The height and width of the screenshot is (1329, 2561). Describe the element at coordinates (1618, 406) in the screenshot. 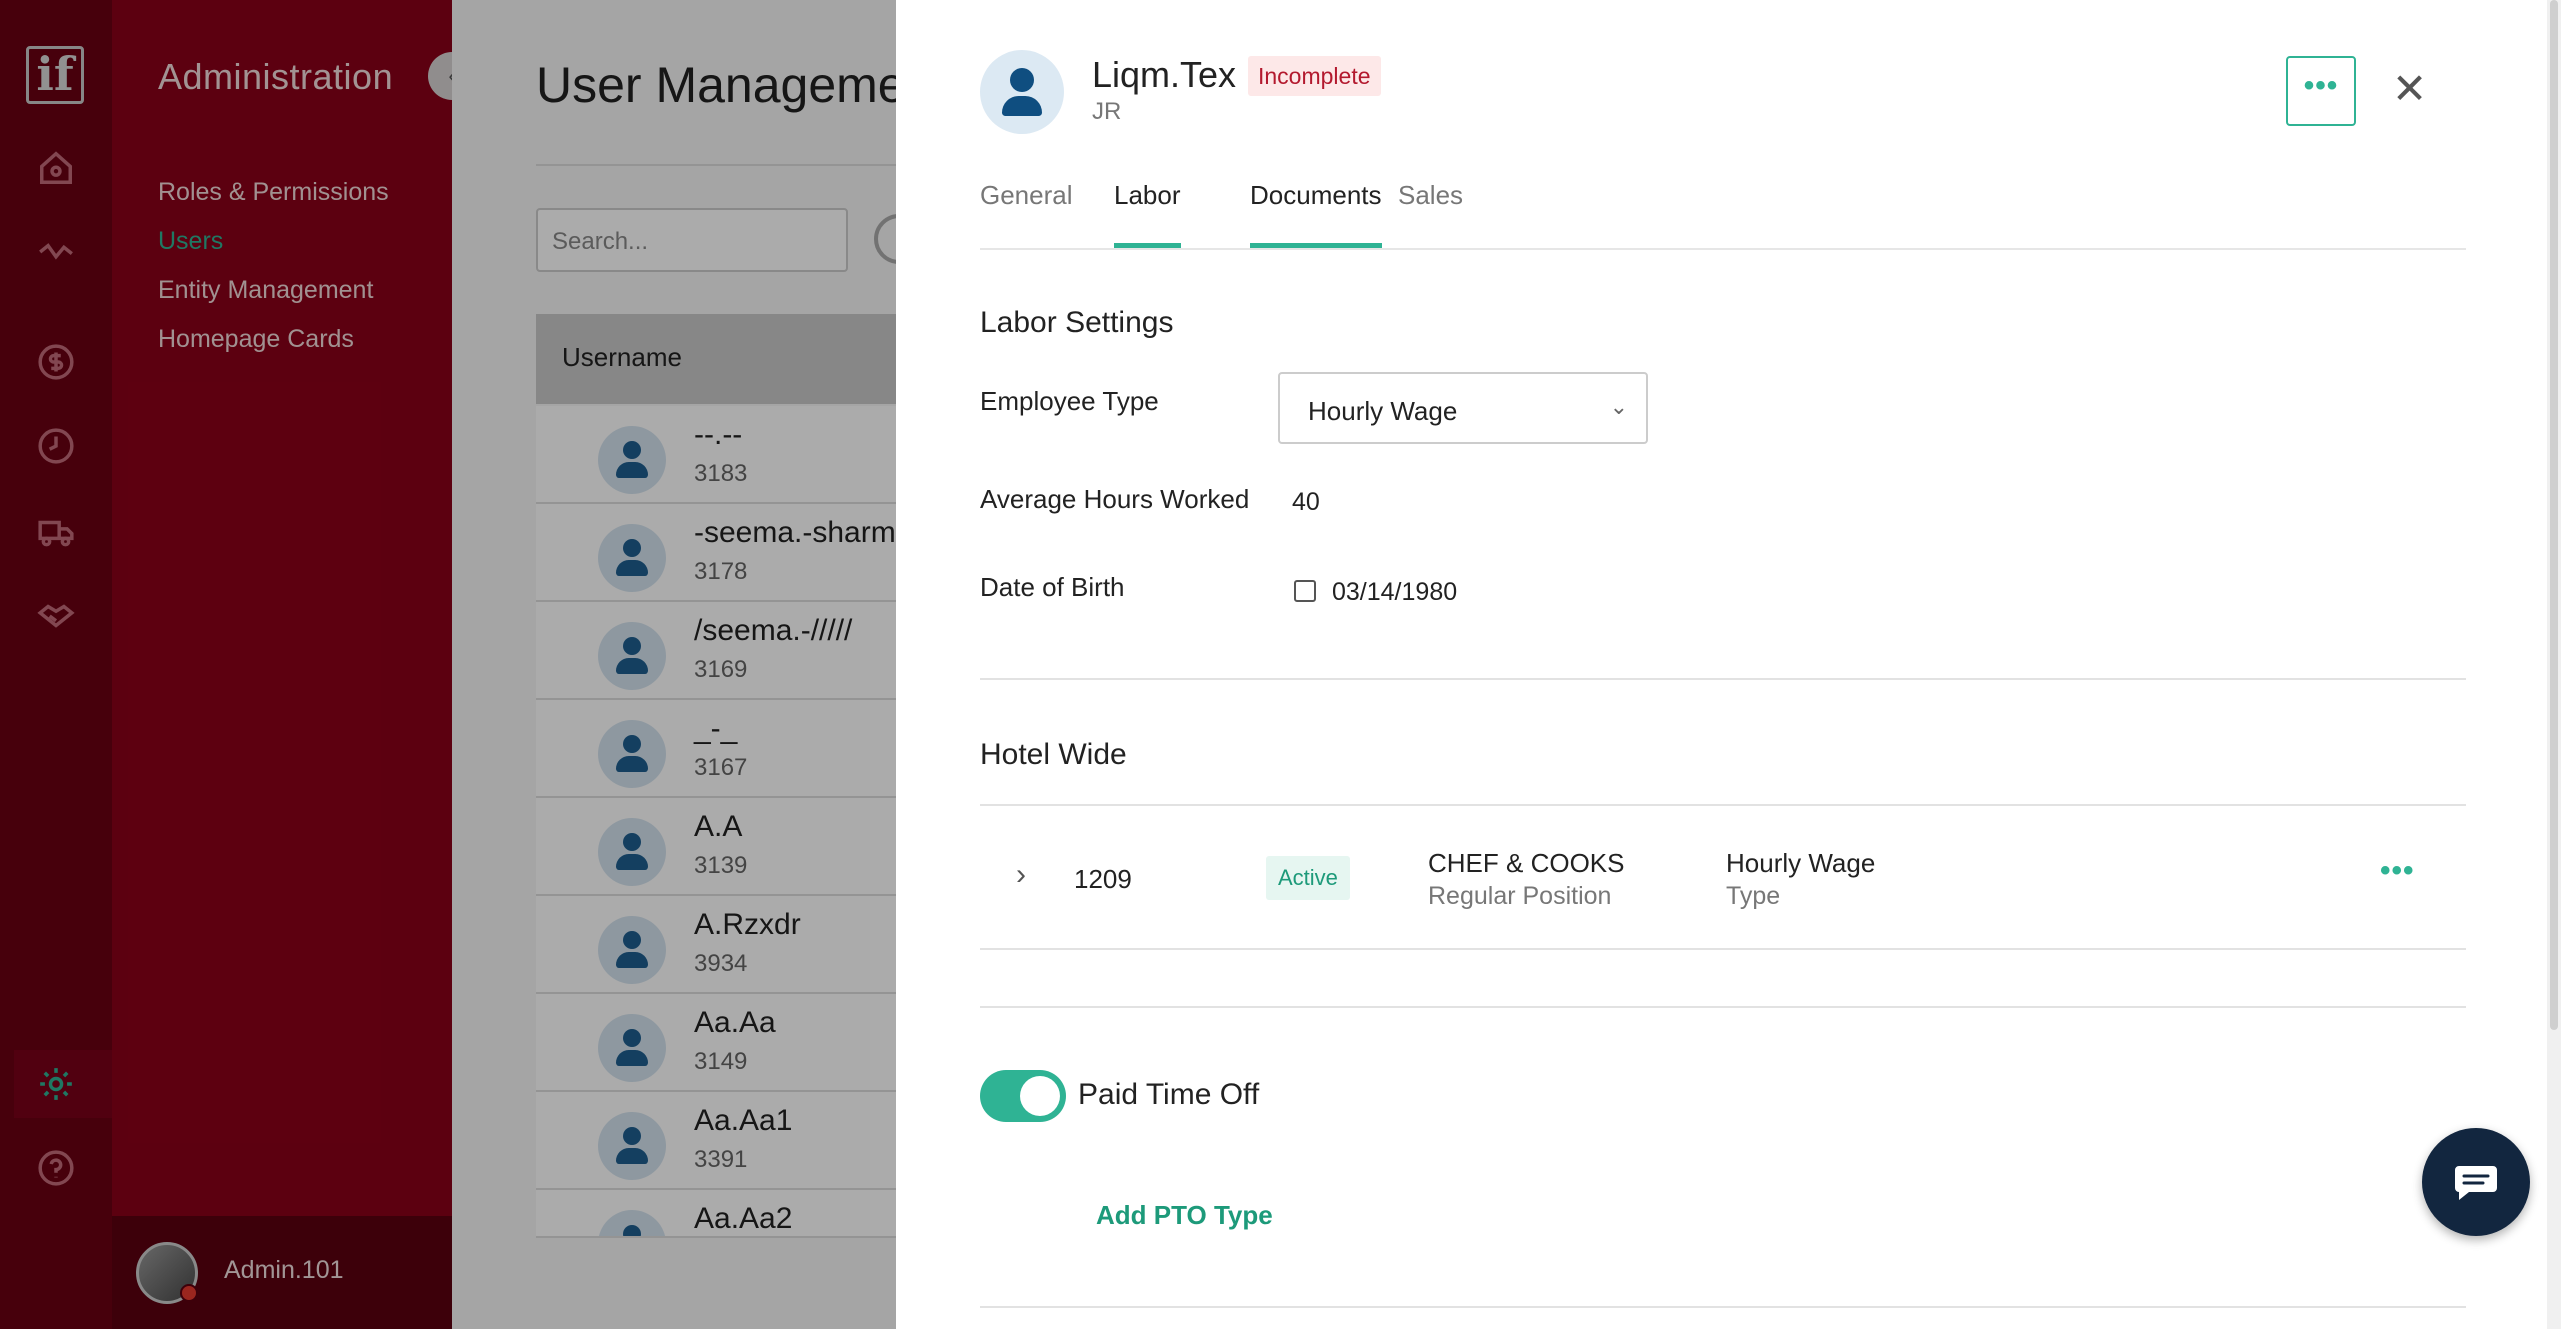

I see `chevron-down-icon: ⌄` at that location.